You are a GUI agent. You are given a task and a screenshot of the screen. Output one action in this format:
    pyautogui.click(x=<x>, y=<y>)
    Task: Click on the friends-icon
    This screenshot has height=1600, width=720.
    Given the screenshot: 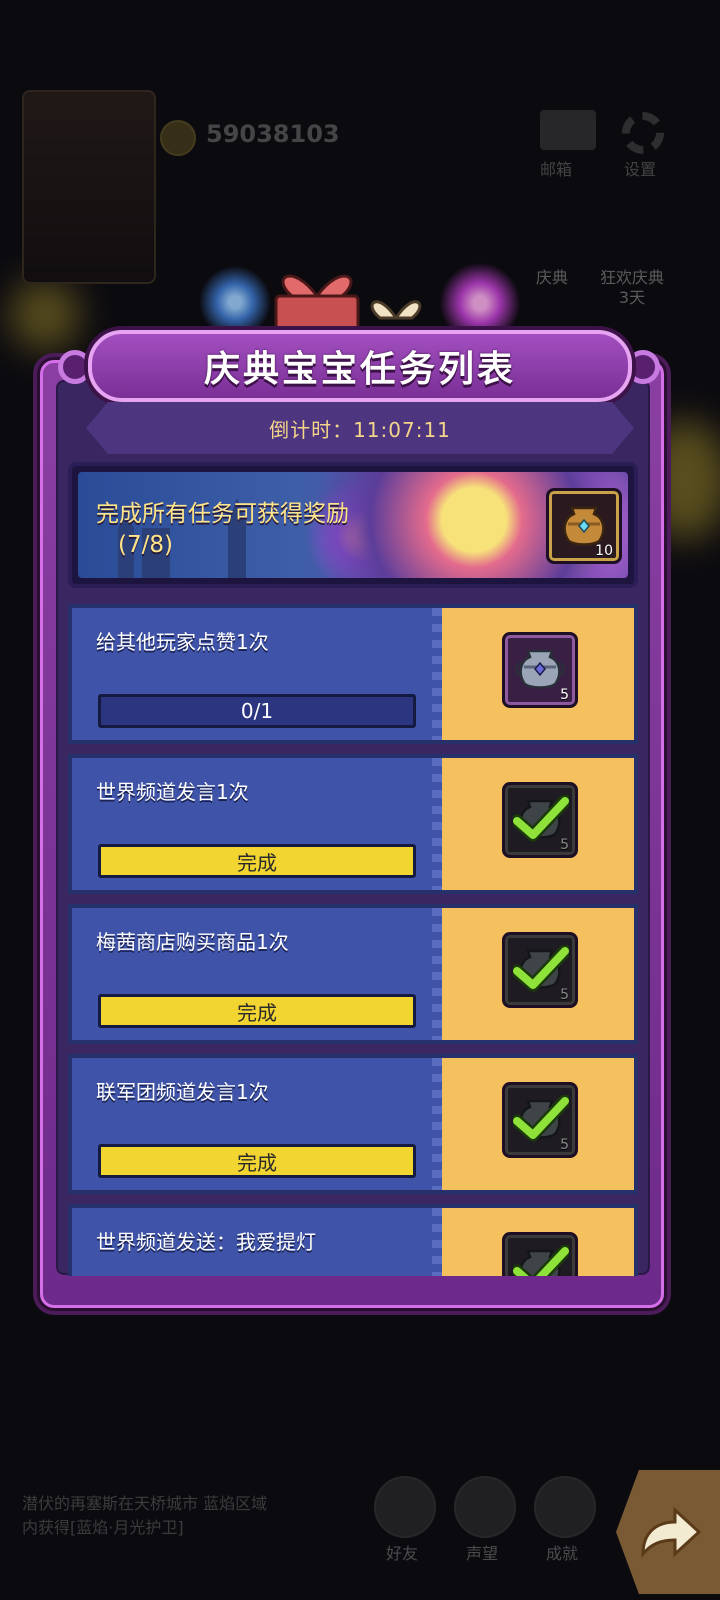 What is the action you would take?
    pyautogui.click(x=405, y=1507)
    